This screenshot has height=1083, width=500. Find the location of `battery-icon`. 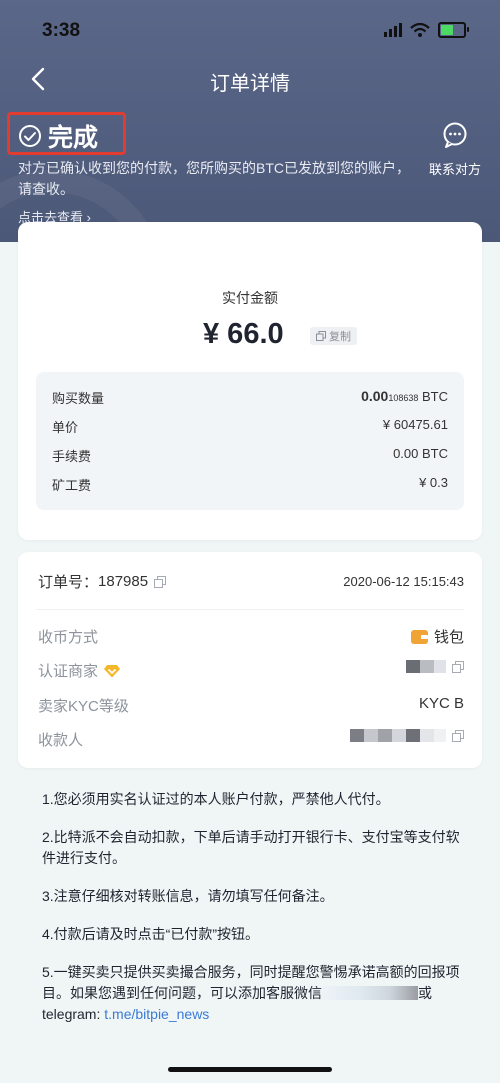

battery-icon is located at coordinates (453, 30).